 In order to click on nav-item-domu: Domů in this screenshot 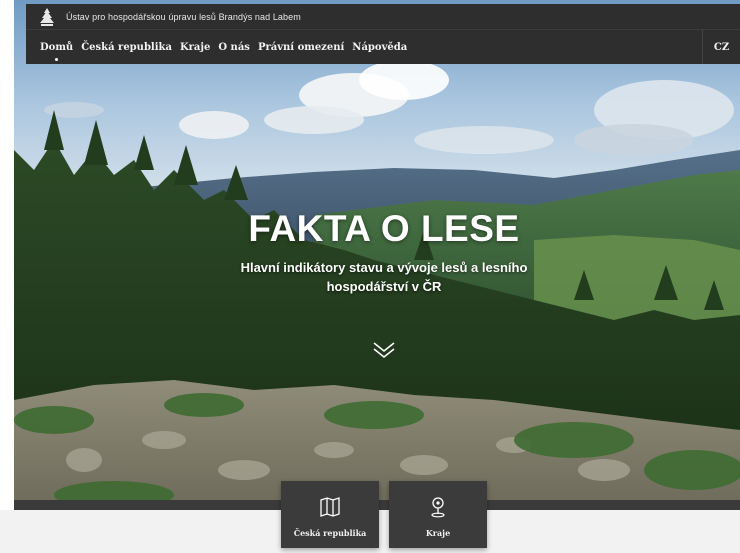, I will do `click(56, 51)`.